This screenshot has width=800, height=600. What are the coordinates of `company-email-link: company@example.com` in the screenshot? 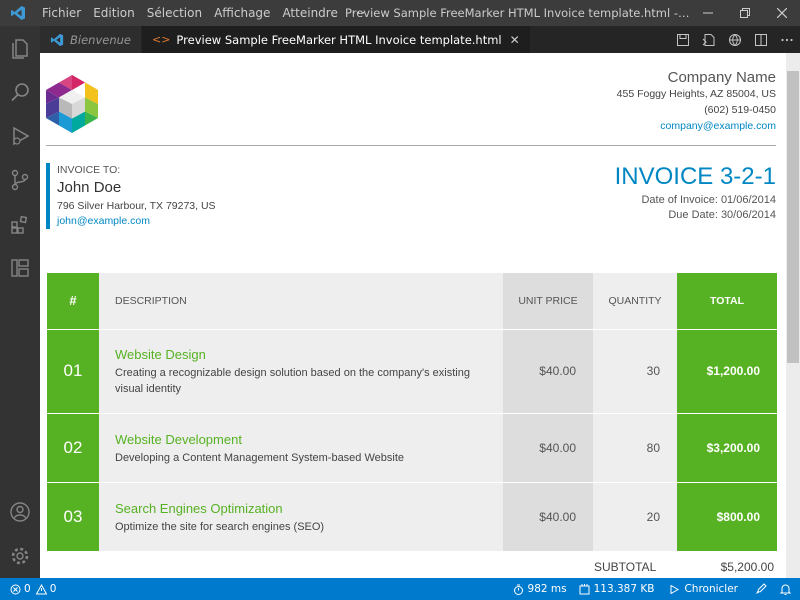 It's located at (696, 126).